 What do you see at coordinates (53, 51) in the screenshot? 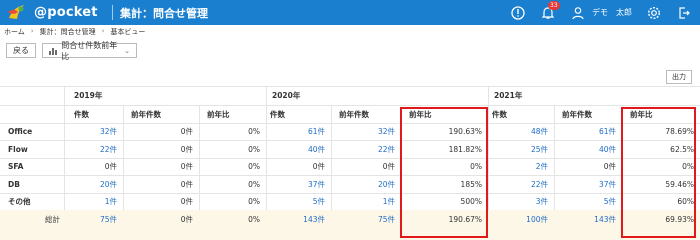
I see `bar-chart-icon` at bounding box center [53, 51].